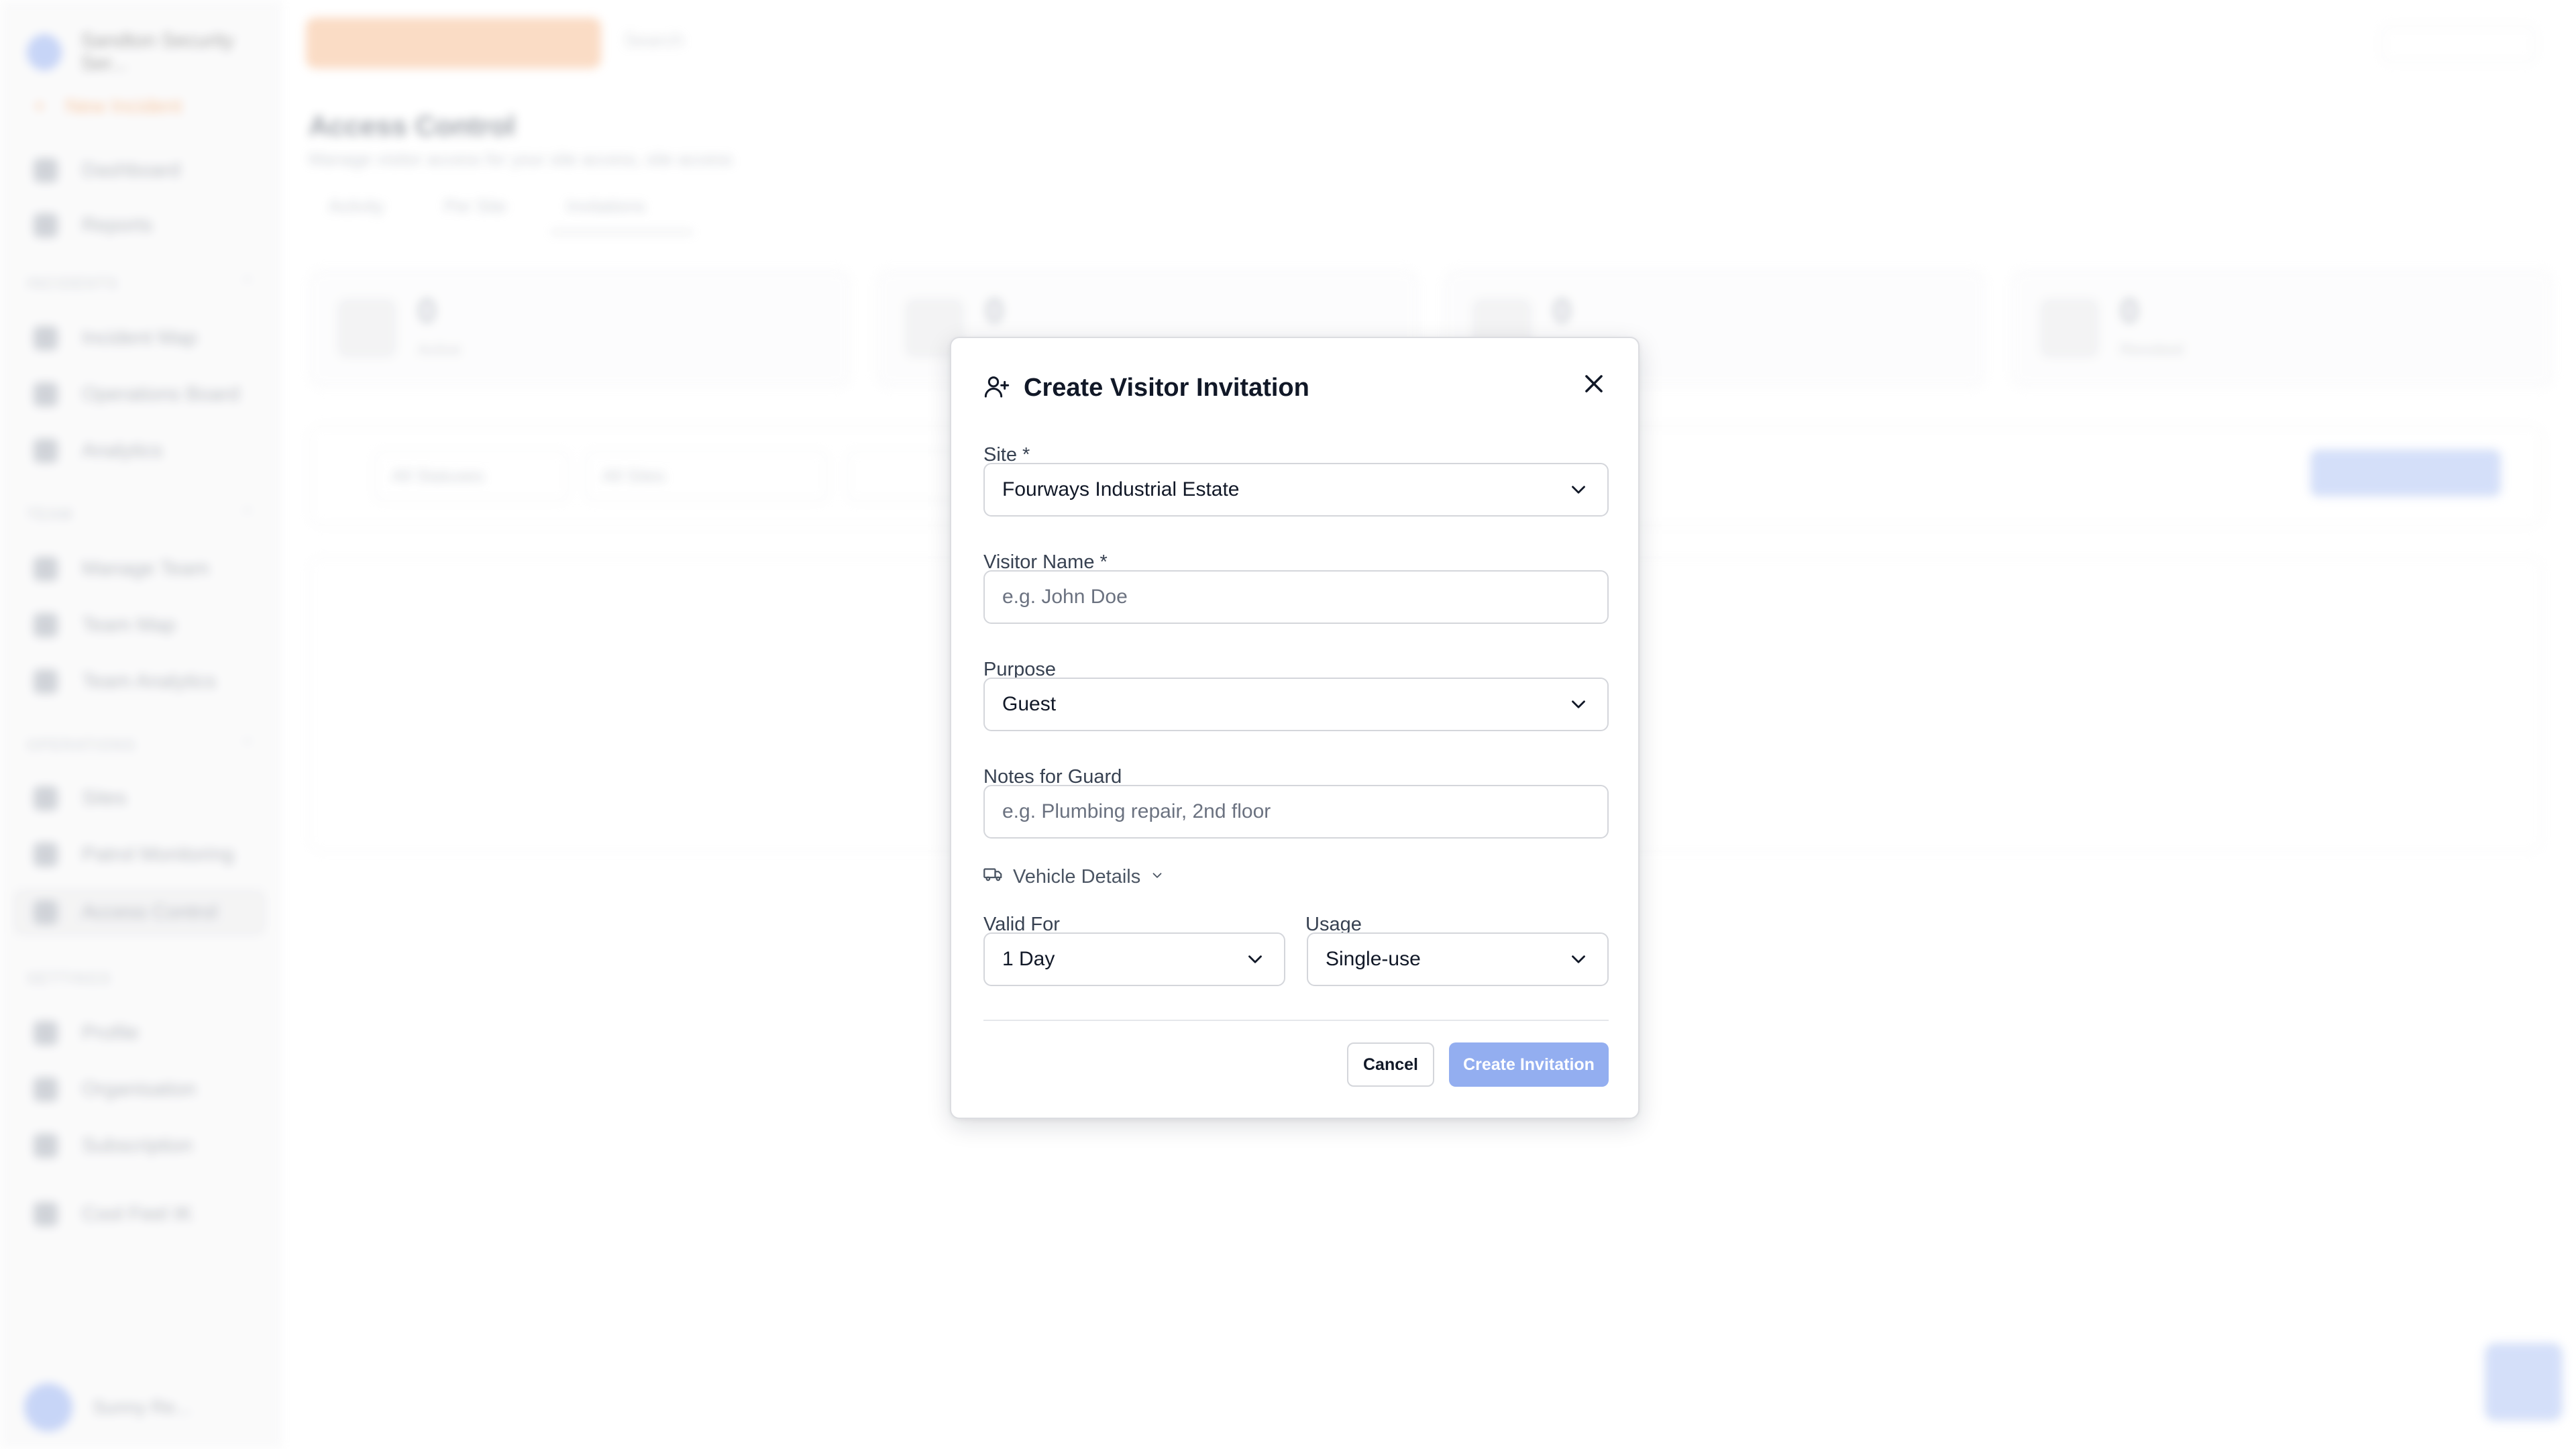 This screenshot has height=1449, width=2576. I want to click on usage-value: Single-use, so click(1373, 959).